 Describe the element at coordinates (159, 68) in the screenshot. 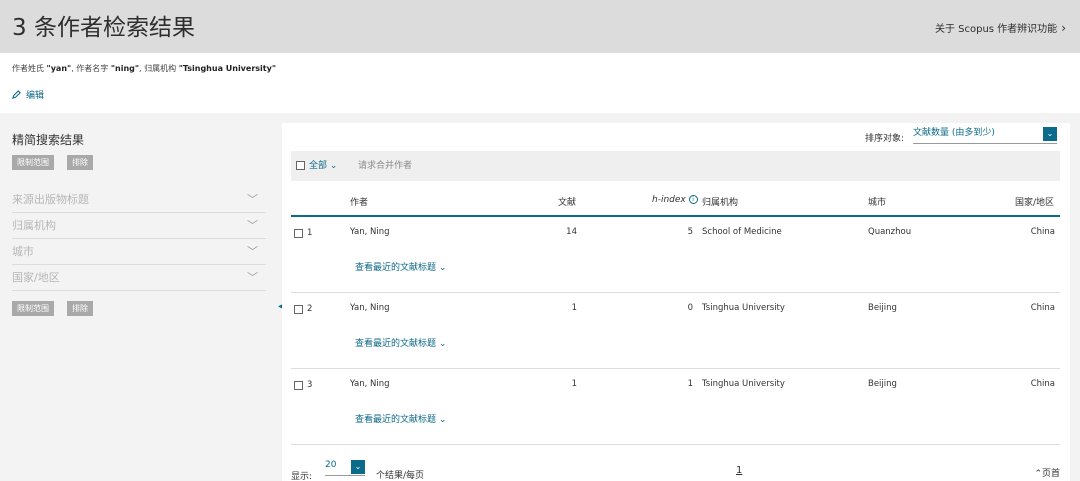

I see `query-prefix-affiliation: , 归属机构` at that location.